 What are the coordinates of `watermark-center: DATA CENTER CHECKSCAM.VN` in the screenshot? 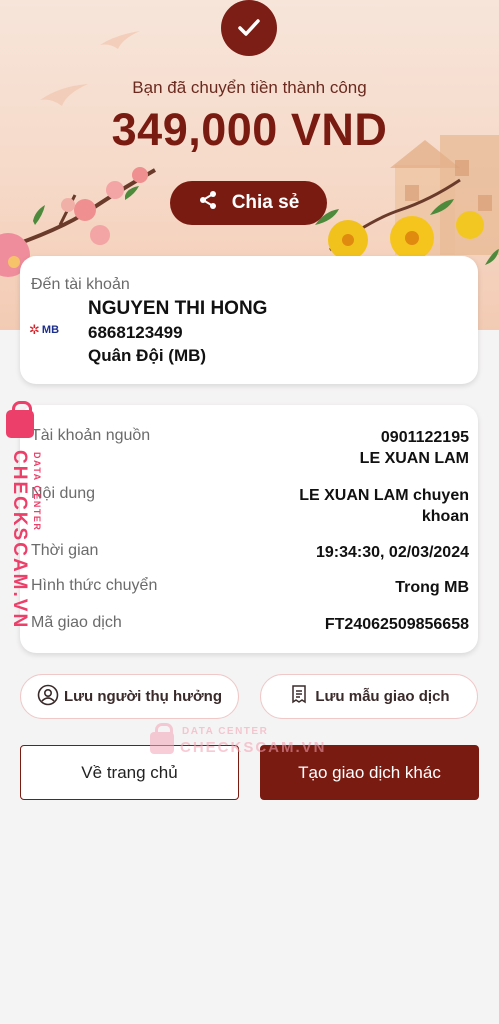 It's located at (236, 740).